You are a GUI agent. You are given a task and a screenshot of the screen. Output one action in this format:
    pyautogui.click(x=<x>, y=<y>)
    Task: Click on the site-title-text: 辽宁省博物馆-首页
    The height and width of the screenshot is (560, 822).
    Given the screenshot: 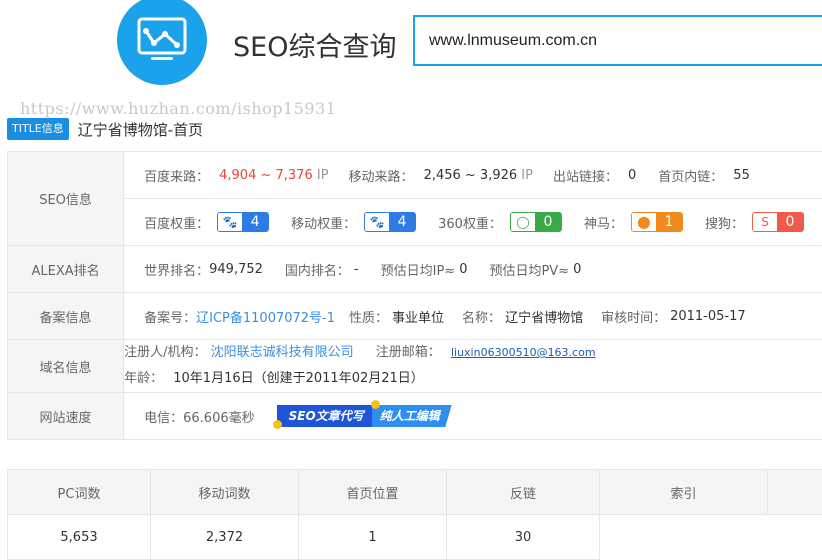 What is the action you would take?
    pyautogui.click(x=140, y=129)
    